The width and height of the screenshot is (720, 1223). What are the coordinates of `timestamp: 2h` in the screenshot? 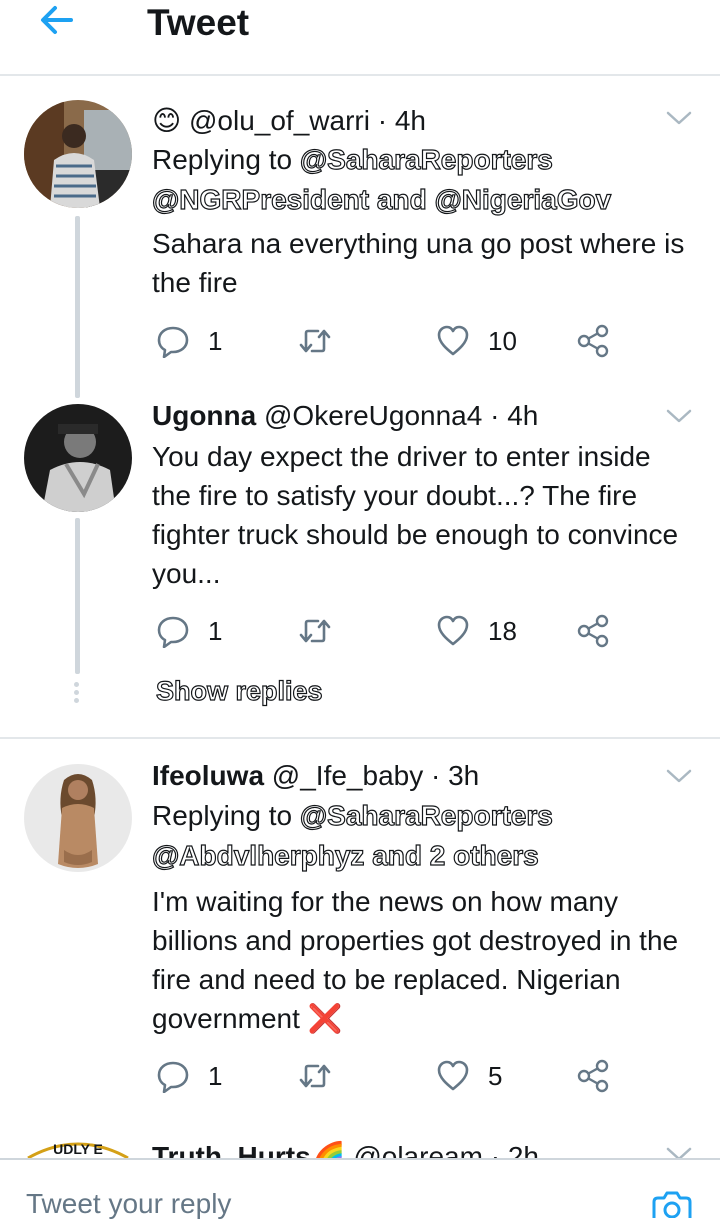 It's located at (523, 1149).